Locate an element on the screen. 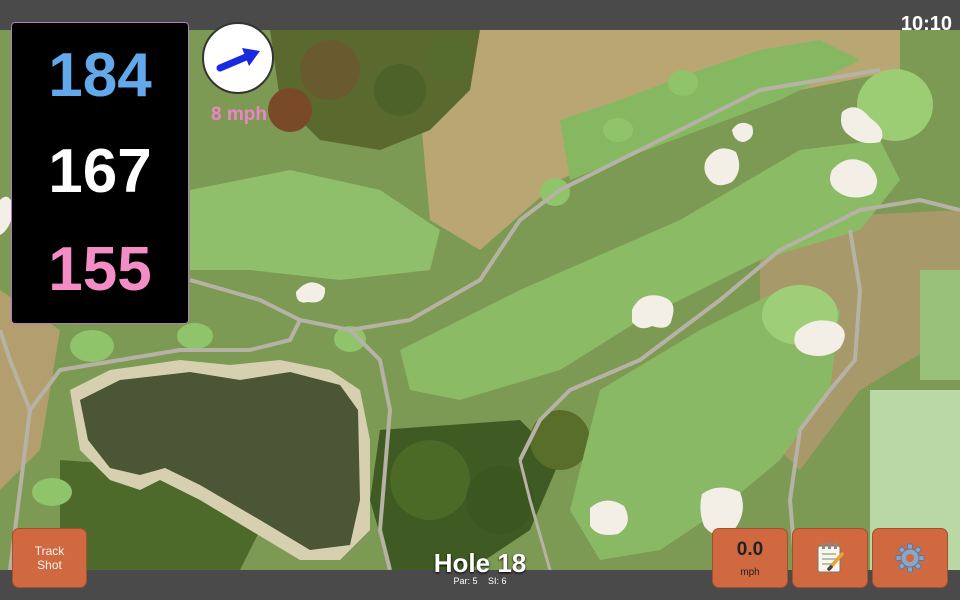 The height and width of the screenshot is (600, 960). wind-arrow-icon is located at coordinates (238, 60).